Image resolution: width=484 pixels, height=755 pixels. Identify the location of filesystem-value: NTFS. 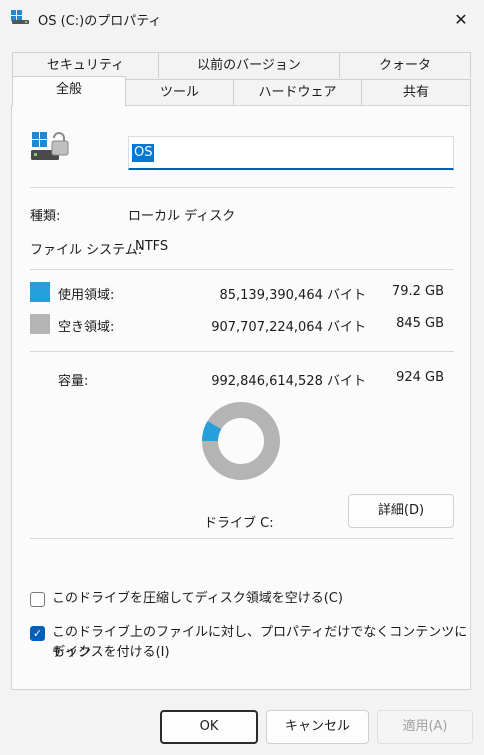
(152, 246).